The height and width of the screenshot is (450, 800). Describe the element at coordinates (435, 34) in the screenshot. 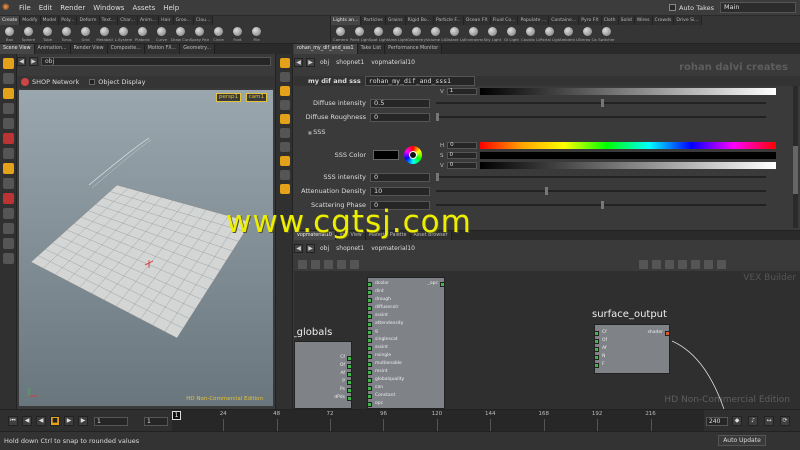

I see `shelf-tool-button: Volume Light` at that location.